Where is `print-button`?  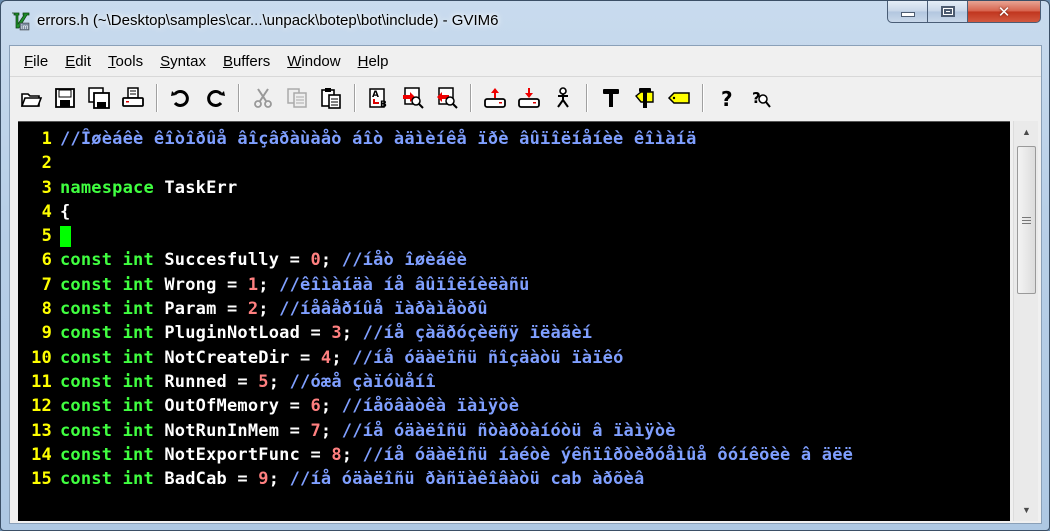 print-button is located at coordinates (133, 98).